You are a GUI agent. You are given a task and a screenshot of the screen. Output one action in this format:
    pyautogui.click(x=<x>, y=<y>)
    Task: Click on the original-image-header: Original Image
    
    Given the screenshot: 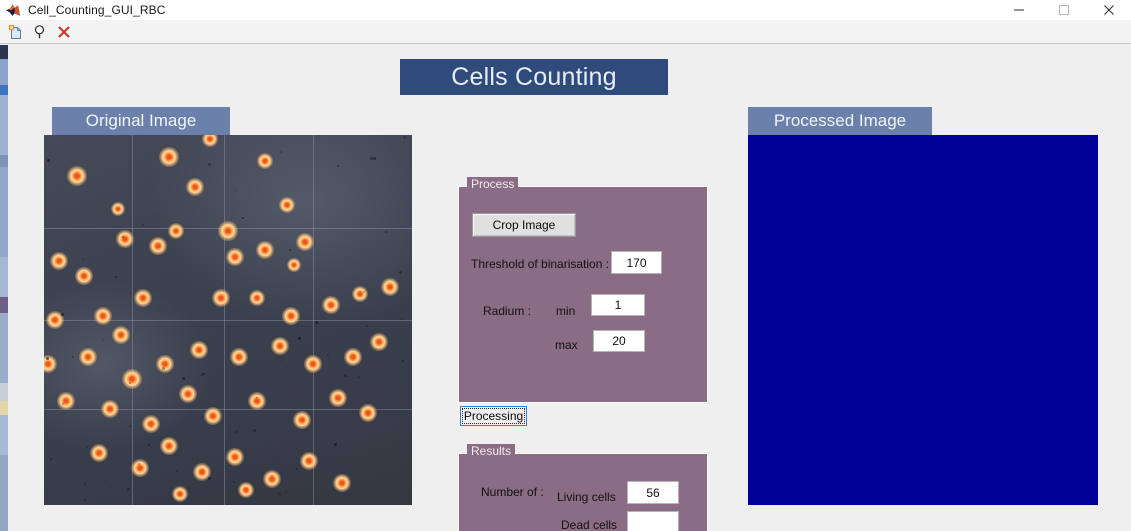 What is the action you would take?
    pyautogui.click(x=141, y=121)
    